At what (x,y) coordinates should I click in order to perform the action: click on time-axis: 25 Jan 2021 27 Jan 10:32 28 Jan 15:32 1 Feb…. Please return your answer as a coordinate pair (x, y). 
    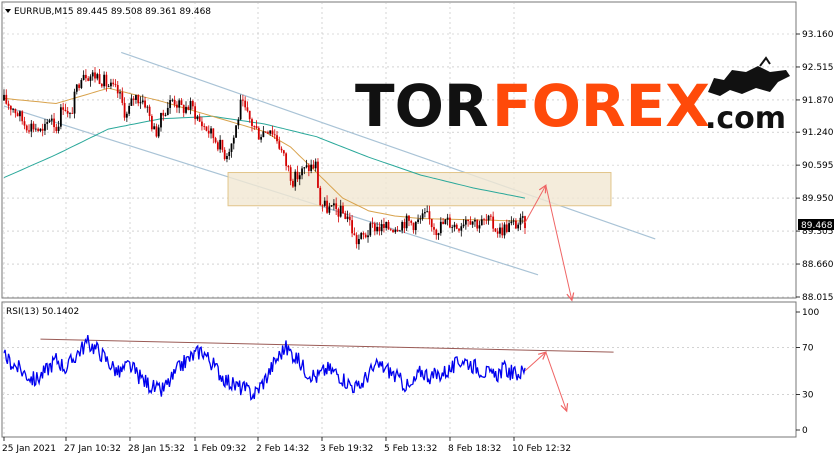
    Looking at the image, I should click on (286, 445).